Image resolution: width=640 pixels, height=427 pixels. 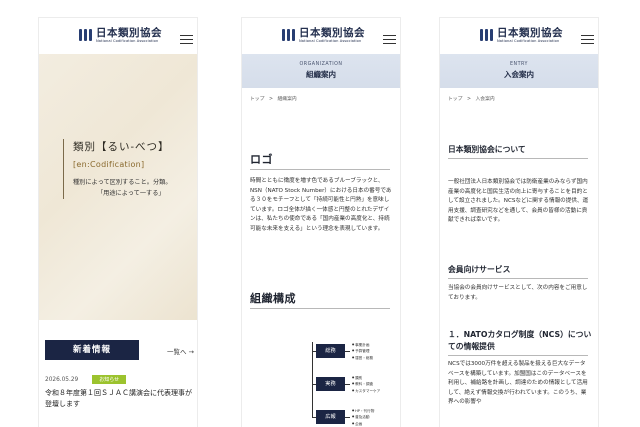 I want to click on breadcrumb-current: 入会案内, so click(x=485, y=99).